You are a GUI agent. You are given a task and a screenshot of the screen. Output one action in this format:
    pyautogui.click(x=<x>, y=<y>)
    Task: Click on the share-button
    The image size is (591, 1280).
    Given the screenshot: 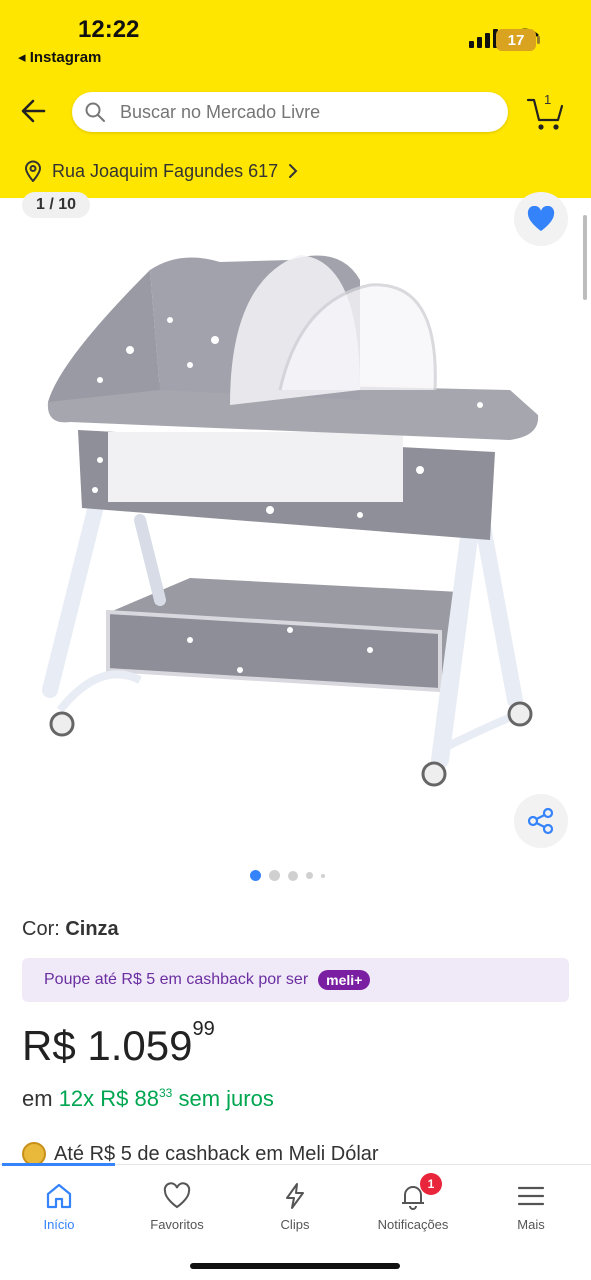 What is the action you would take?
    pyautogui.click(x=541, y=821)
    